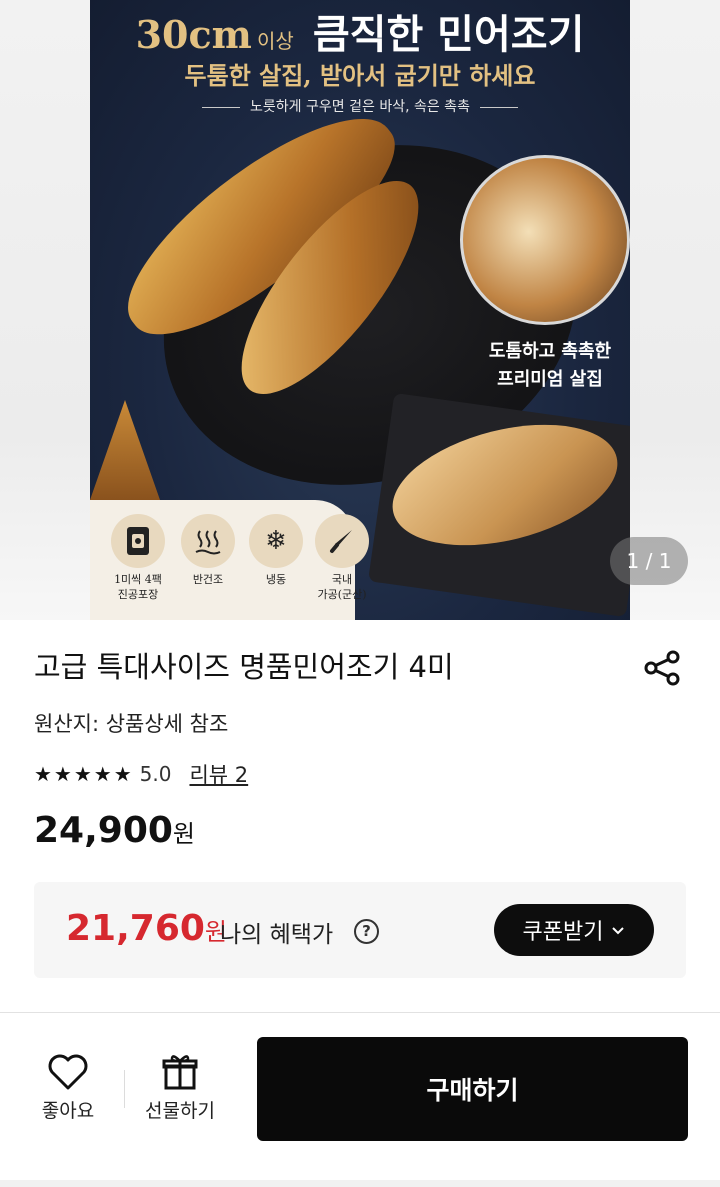  I want to click on badge-label-line2: 가공(군산), so click(342, 594).